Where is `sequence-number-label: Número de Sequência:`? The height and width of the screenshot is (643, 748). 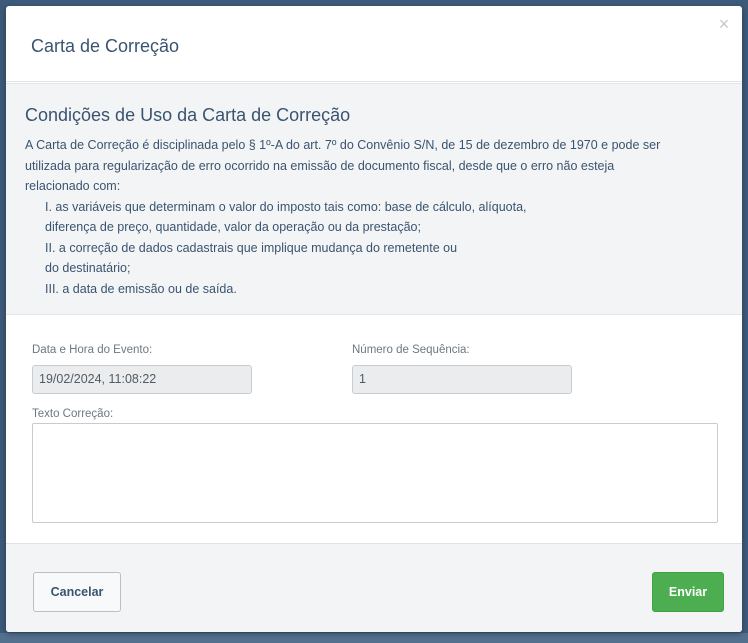 sequence-number-label: Número de Sequência: is located at coordinates (411, 350).